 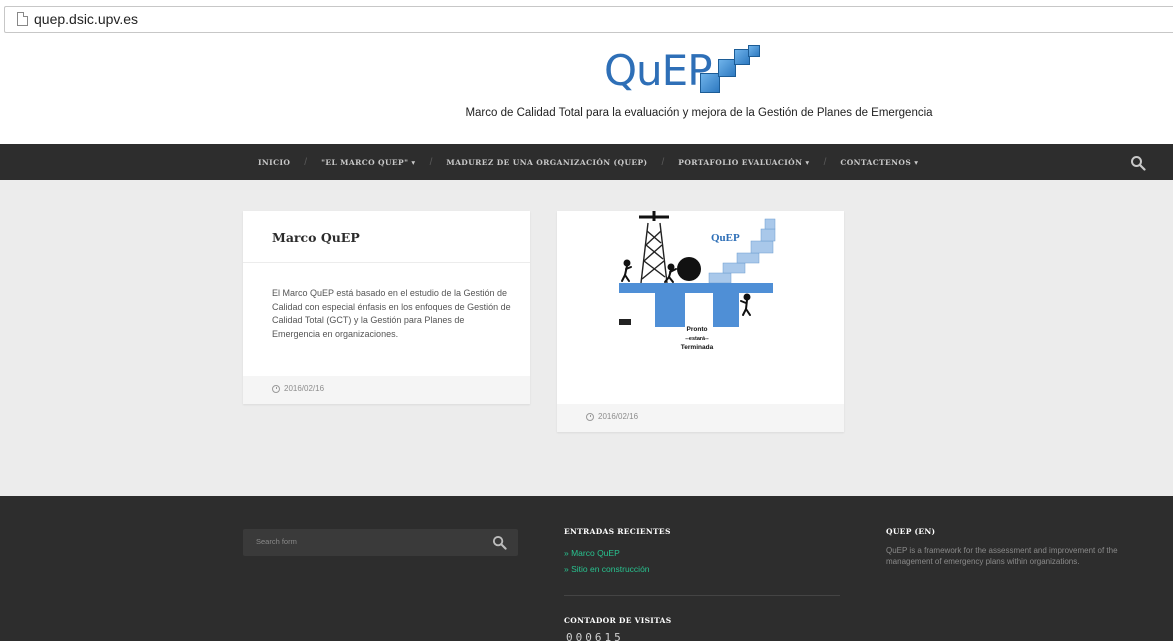 I want to click on url-text: quep.dsic.upv.es, so click(x=86, y=19).